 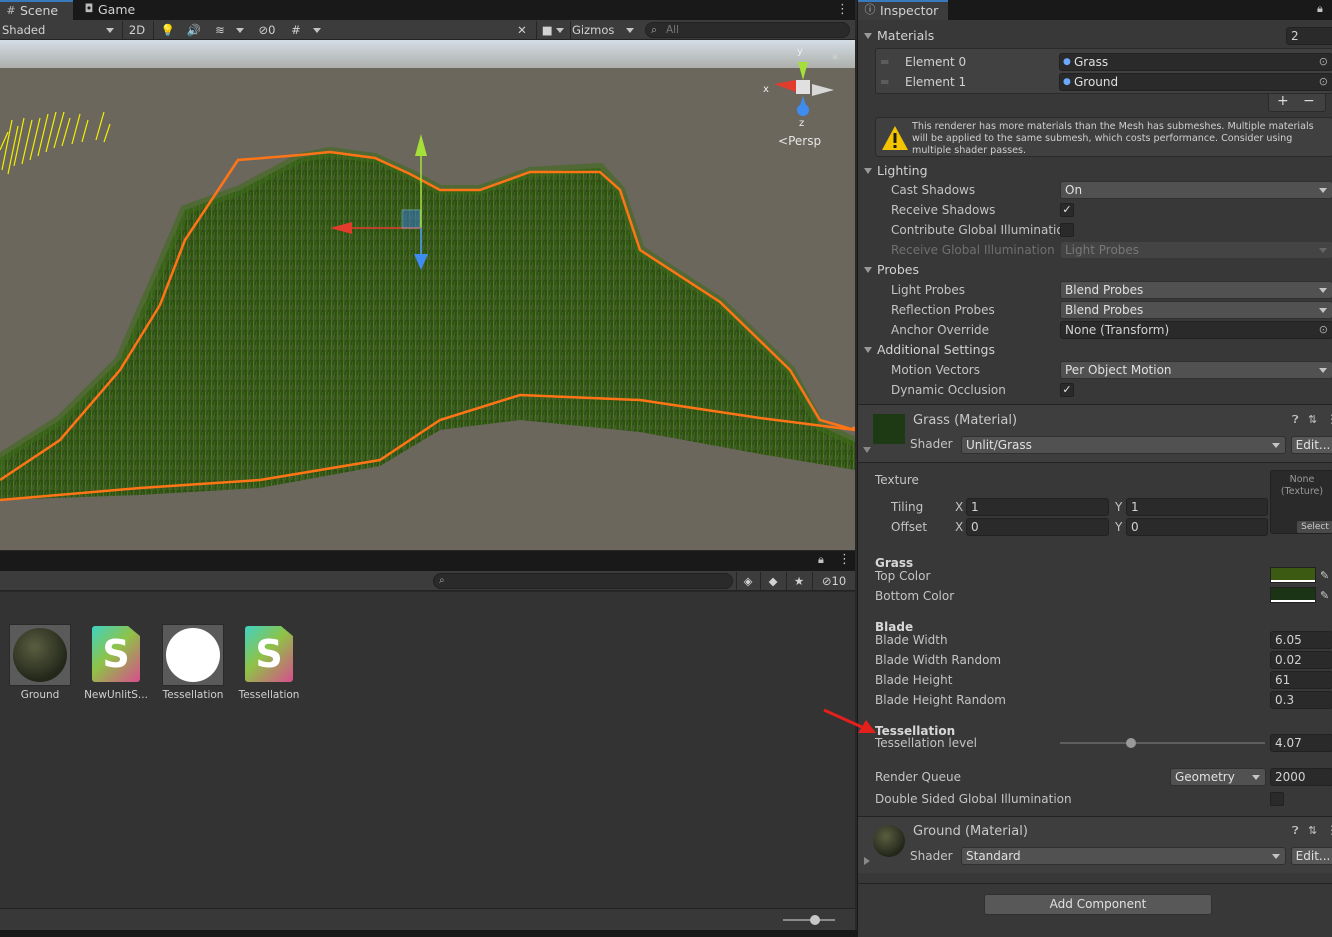 What do you see at coordinates (748, 581) in the screenshot?
I see `filter-by-type-icon: ◈` at bounding box center [748, 581].